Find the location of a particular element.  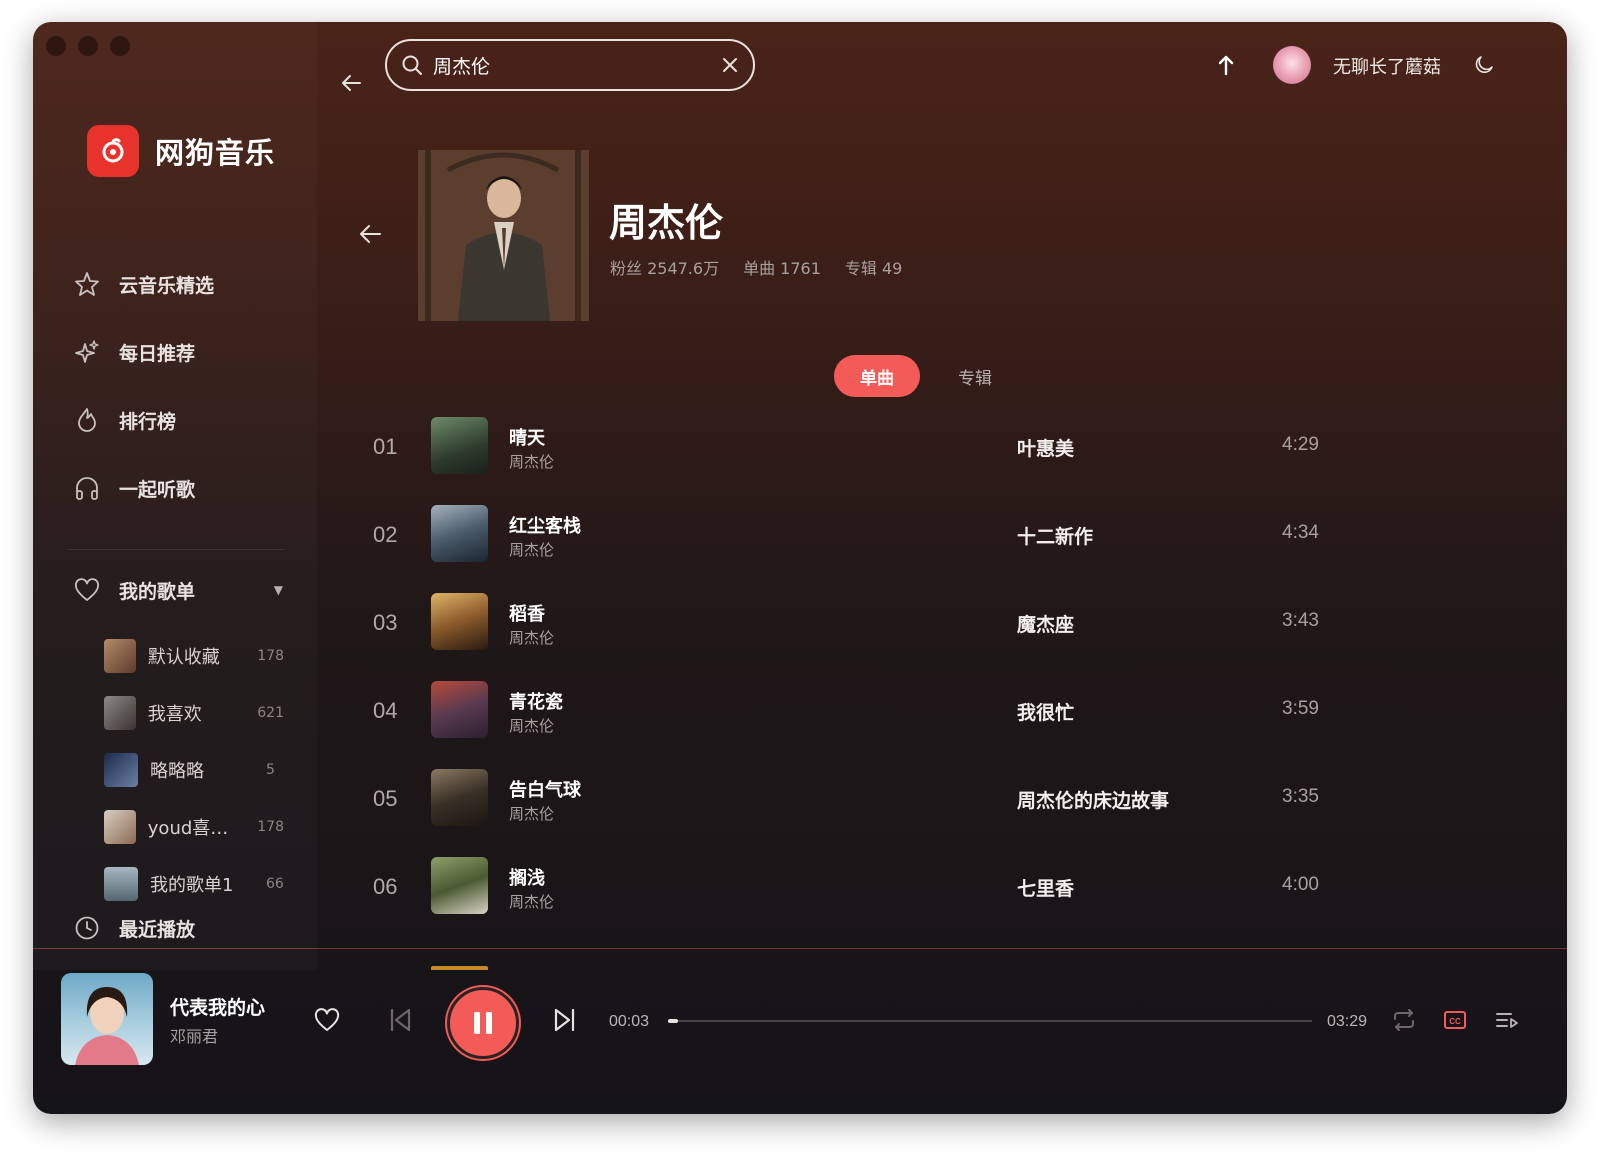

nav-item-featured: 云音乐精选 is located at coordinates (188, 284).